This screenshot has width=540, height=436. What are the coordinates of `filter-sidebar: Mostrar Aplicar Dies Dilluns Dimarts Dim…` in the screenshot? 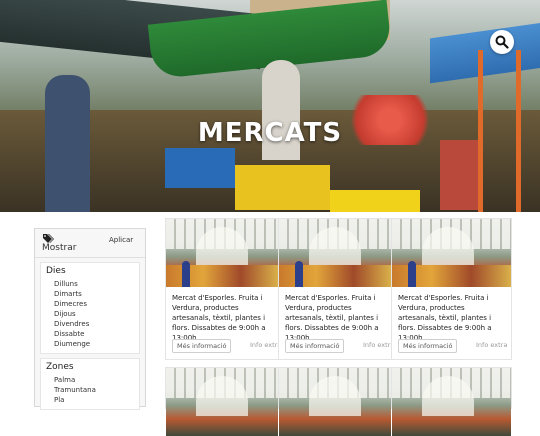 It's located at (90, 319).